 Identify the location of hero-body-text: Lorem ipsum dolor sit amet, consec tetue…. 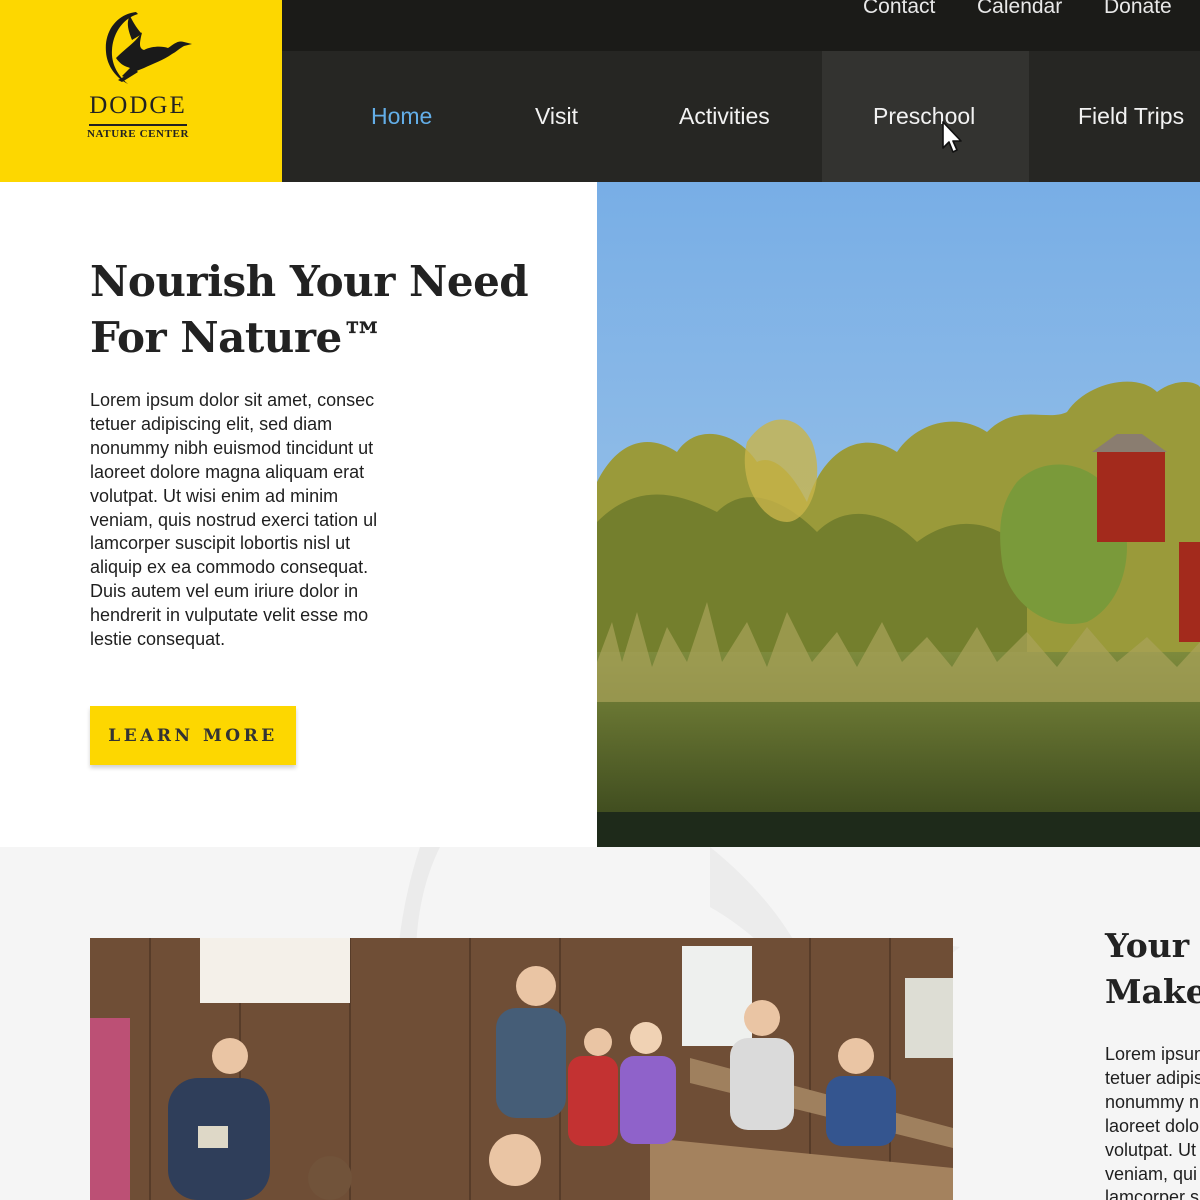
(234, 520).